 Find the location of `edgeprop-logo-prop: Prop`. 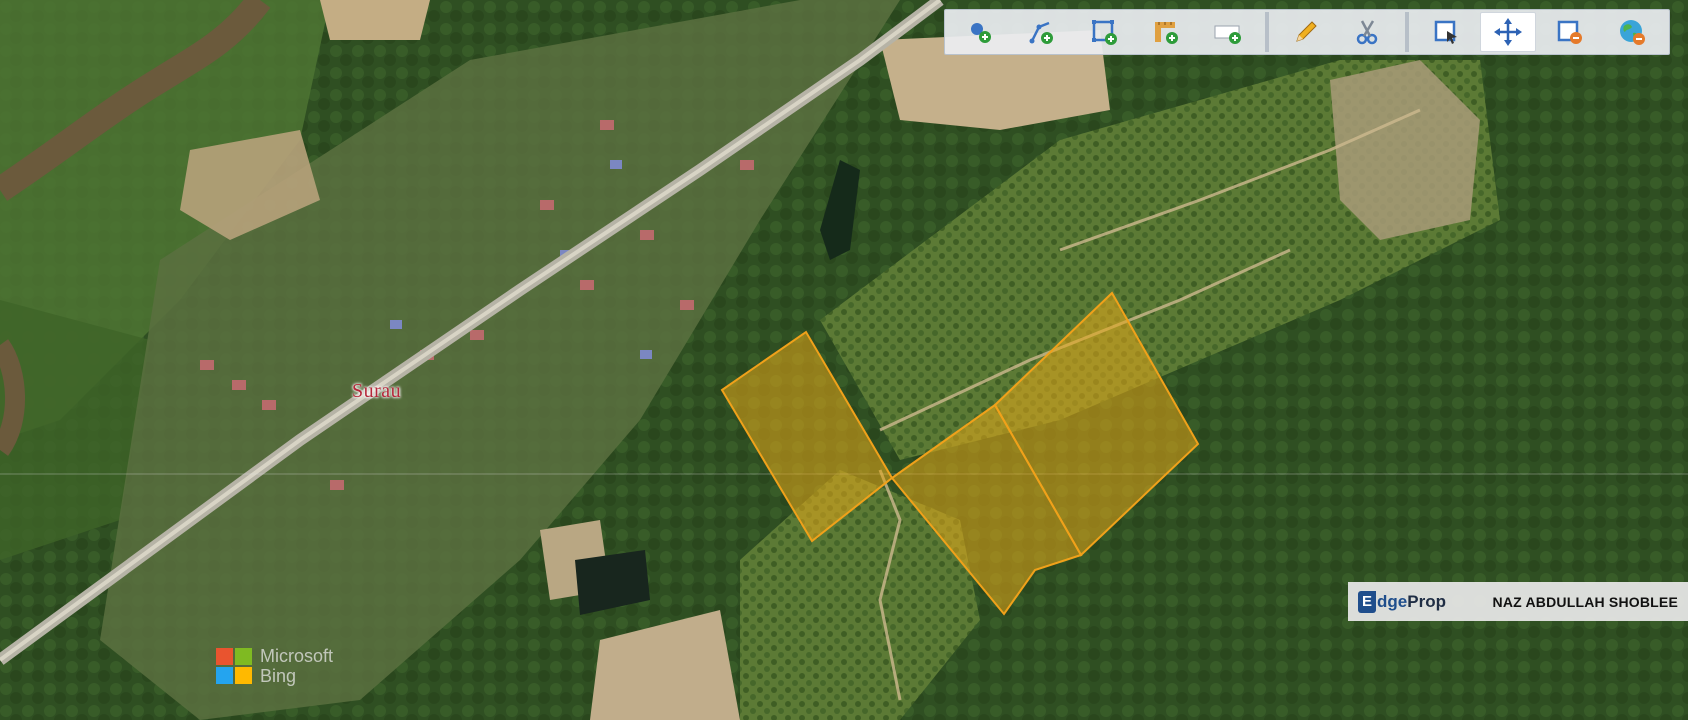

edgeprop-logo-prop: Prop is located at coordinates (1426, 601).